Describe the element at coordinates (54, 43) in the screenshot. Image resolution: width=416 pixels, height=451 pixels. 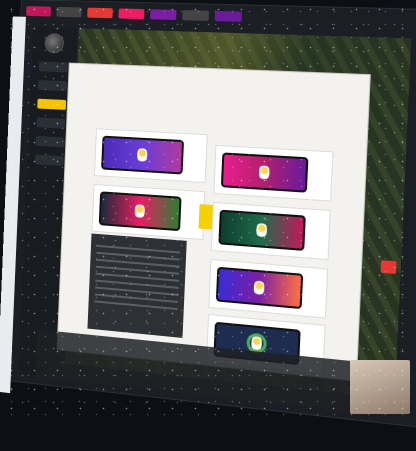
I see `avatar-icon` at that location.